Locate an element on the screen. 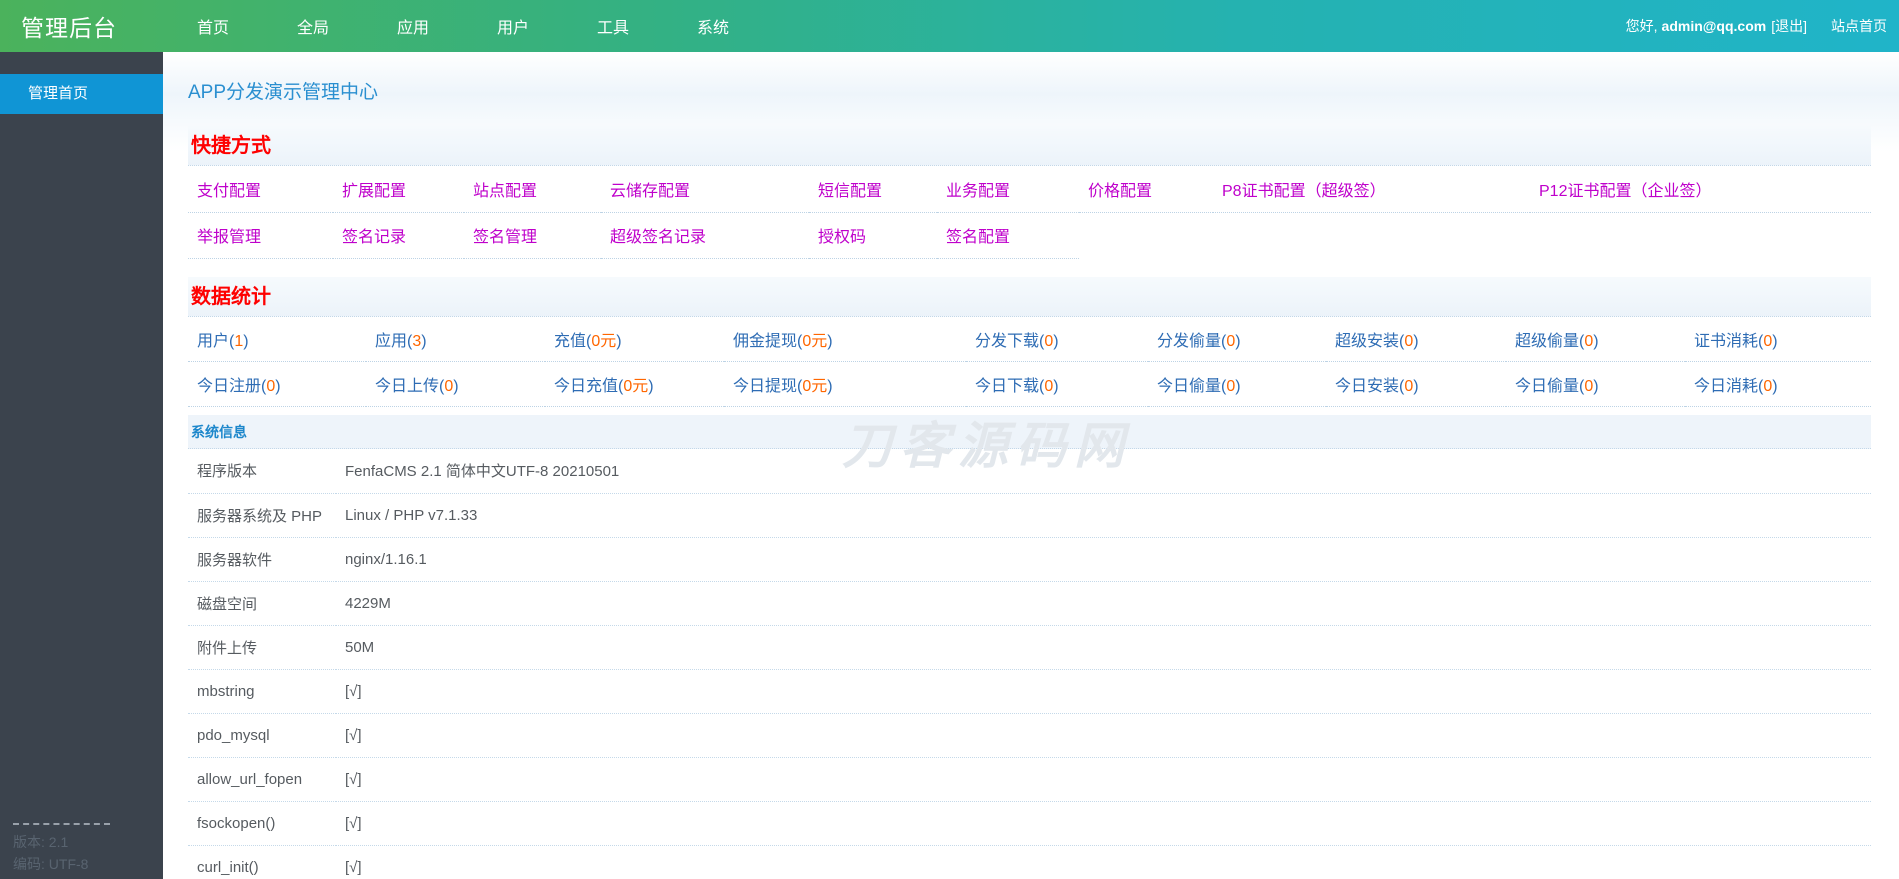 Image resolution: width=1899 pixels, height=879 pixels. stat-cell: 今日注册(0) is located at coordinates (277, 384).